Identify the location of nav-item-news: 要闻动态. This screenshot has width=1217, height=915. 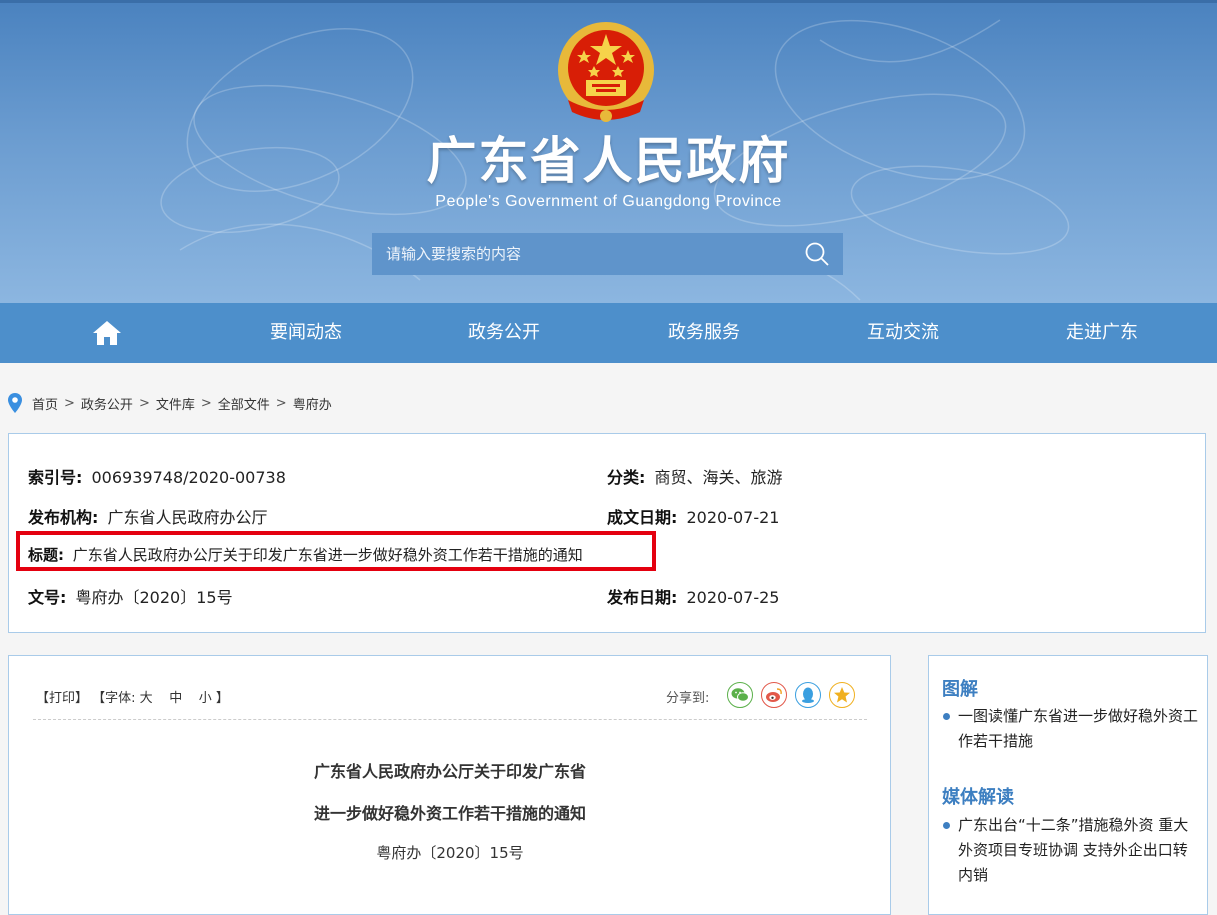
(306, 333).